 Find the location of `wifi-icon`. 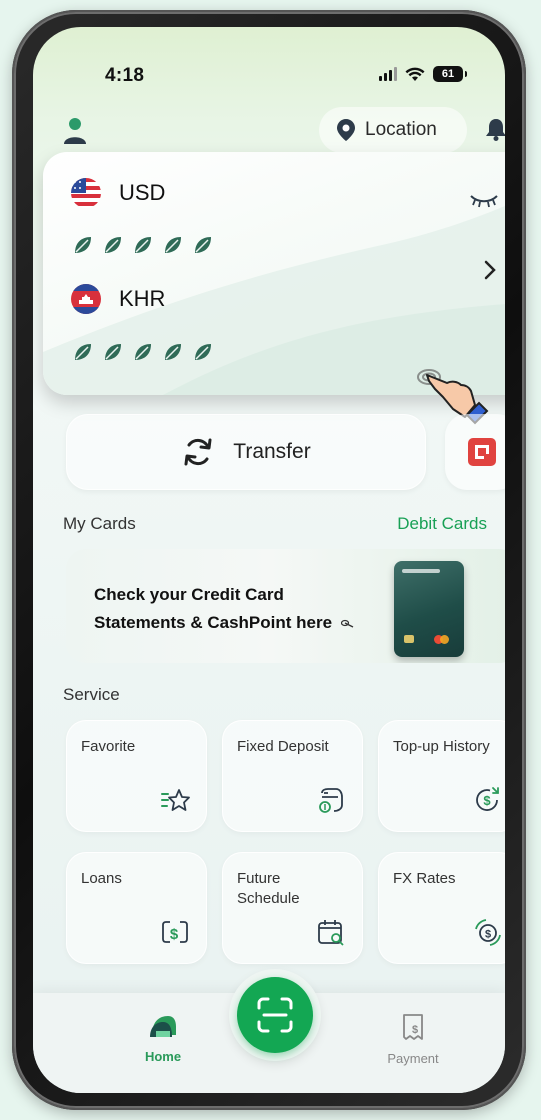

wifi-icon is located at coordinates (415, 74).